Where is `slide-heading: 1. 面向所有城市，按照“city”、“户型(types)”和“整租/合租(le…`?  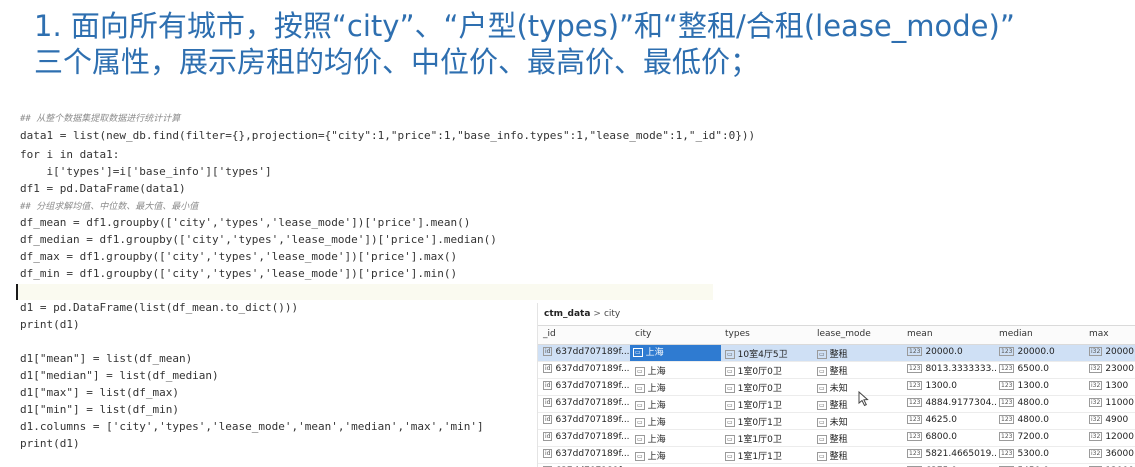
slide-heading: 1. 面向所有城市，按照“city”、“户型(types)”和“整租/合租(le… is located at coordinates (579, 44).